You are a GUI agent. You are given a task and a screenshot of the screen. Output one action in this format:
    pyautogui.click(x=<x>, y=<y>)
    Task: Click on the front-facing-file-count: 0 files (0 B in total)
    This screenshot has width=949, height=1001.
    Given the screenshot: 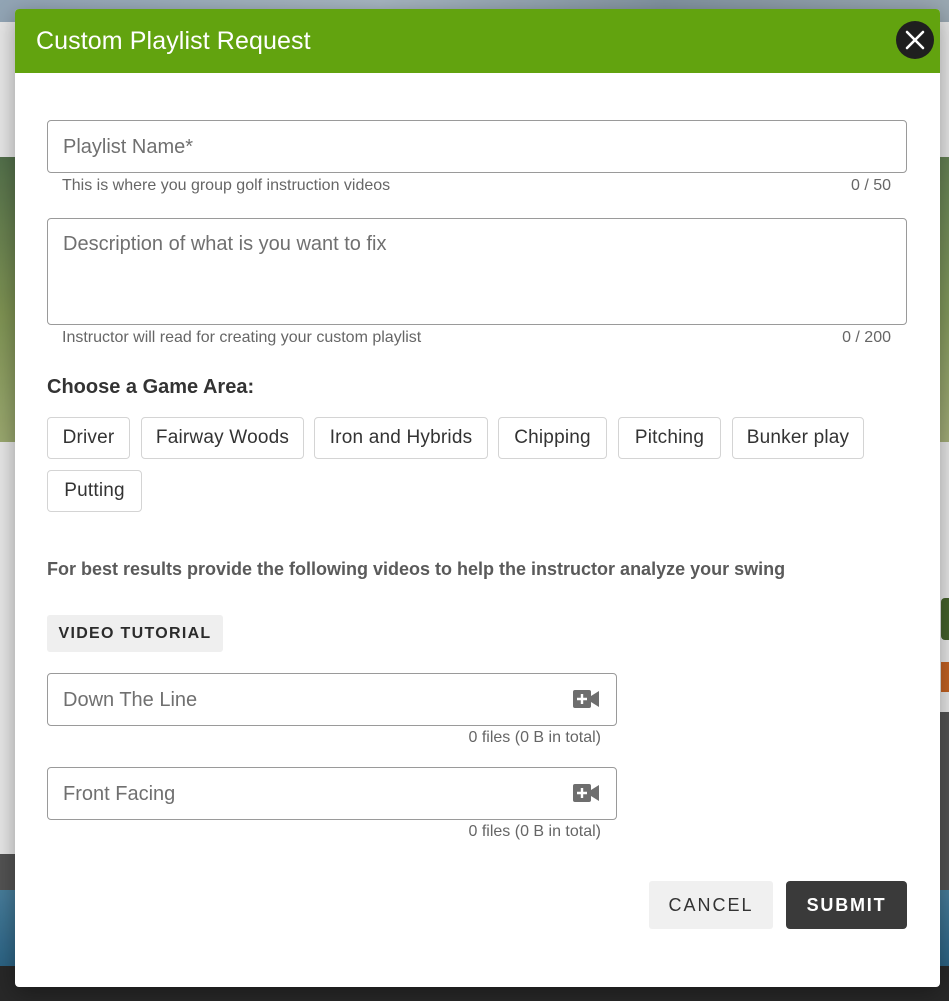 What is the action you would take?
    pyautogui.click(x=535, y=831)
    